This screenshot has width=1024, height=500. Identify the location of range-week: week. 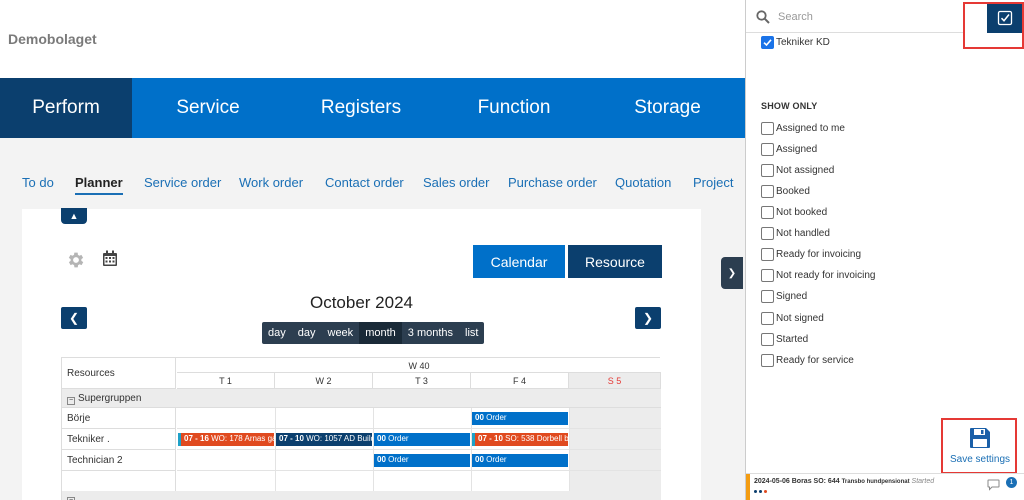
(341, 333).